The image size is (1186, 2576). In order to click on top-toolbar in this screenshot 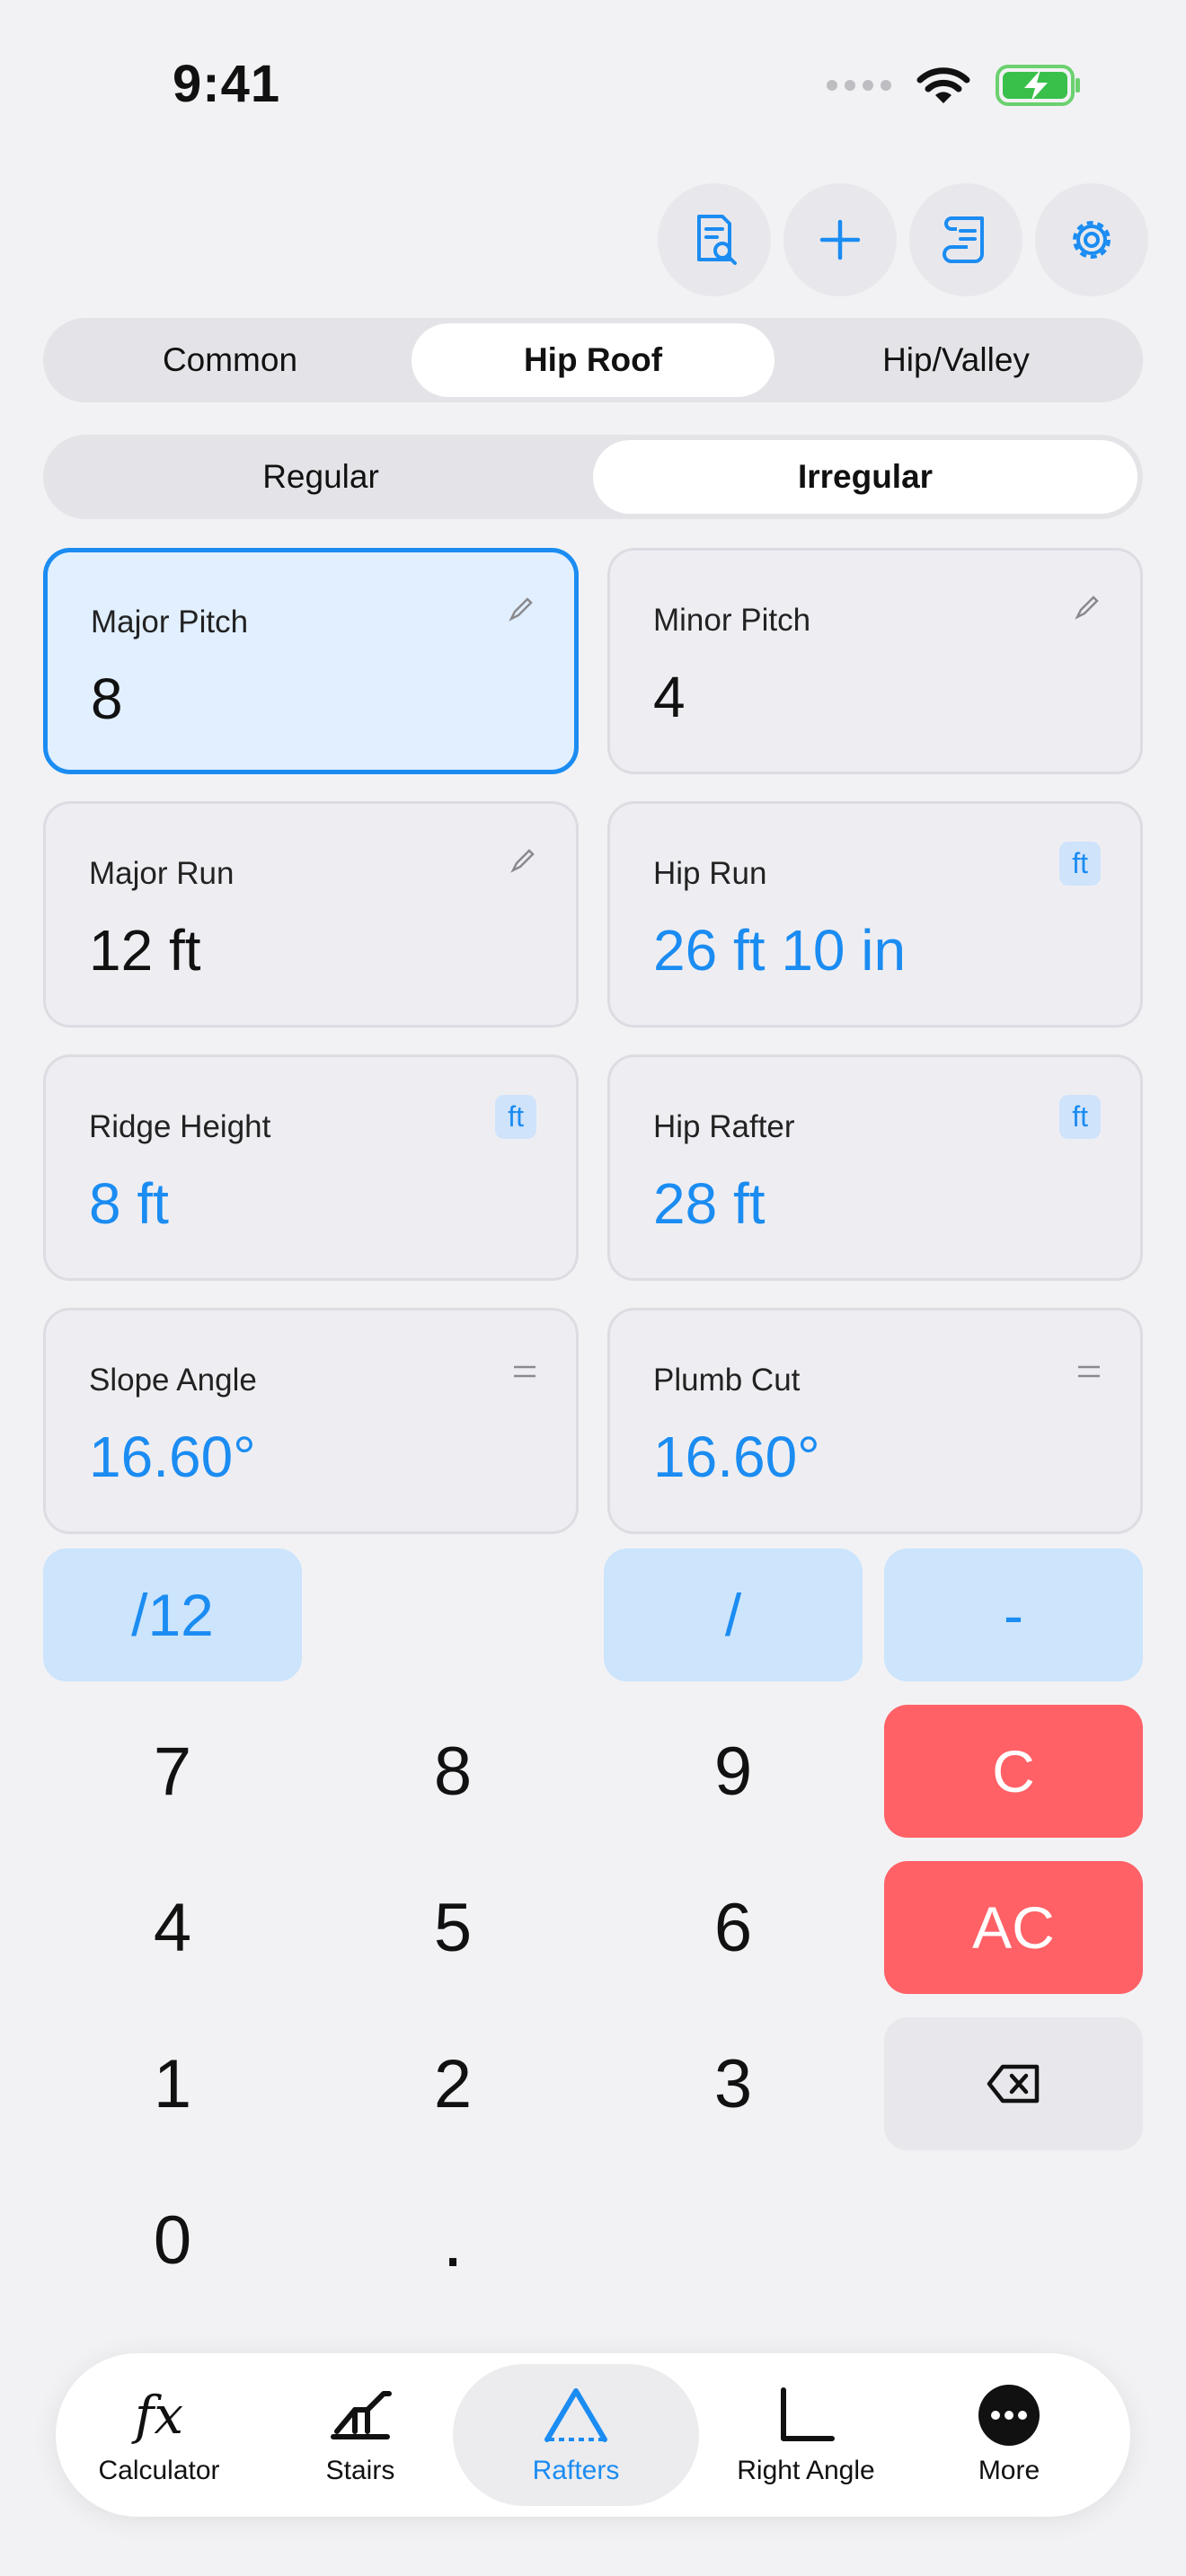, I will do `click(903, 240)`.